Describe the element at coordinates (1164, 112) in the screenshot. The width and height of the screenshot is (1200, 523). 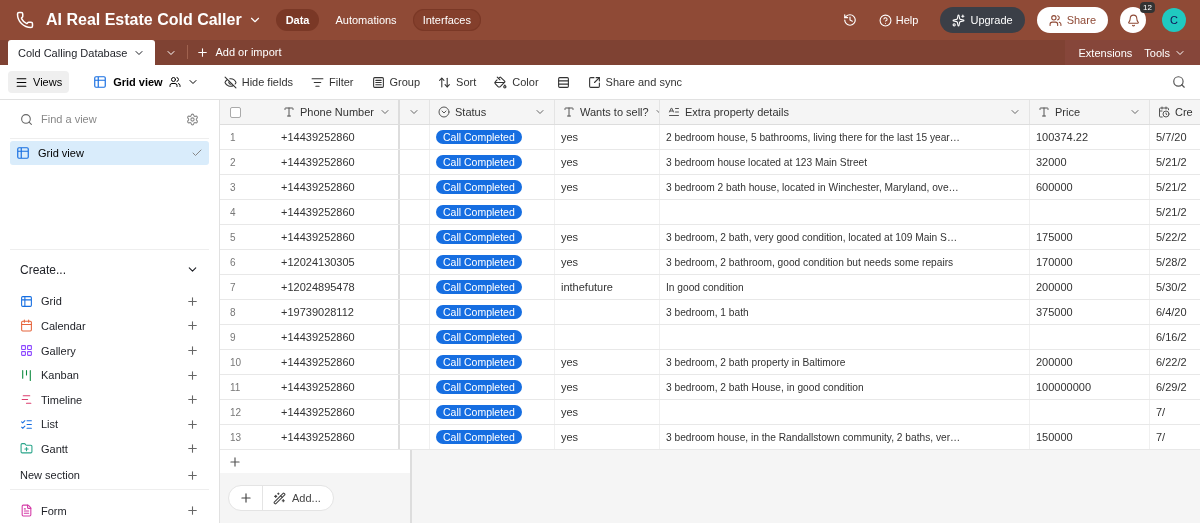
I see `date-field-icon` at that location.